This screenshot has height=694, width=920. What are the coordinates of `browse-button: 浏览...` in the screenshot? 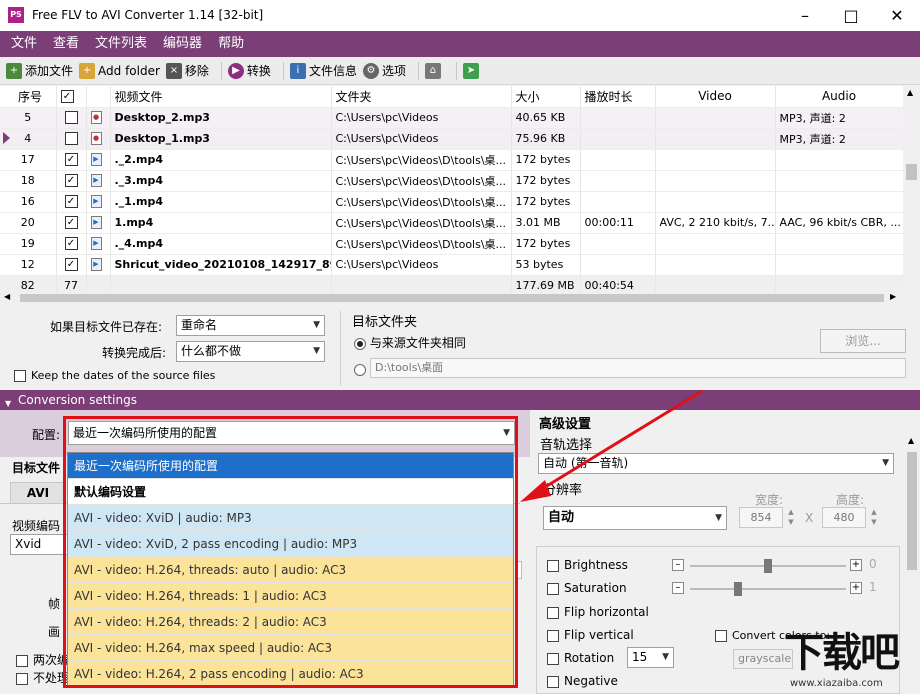 It's located at (863, 341).